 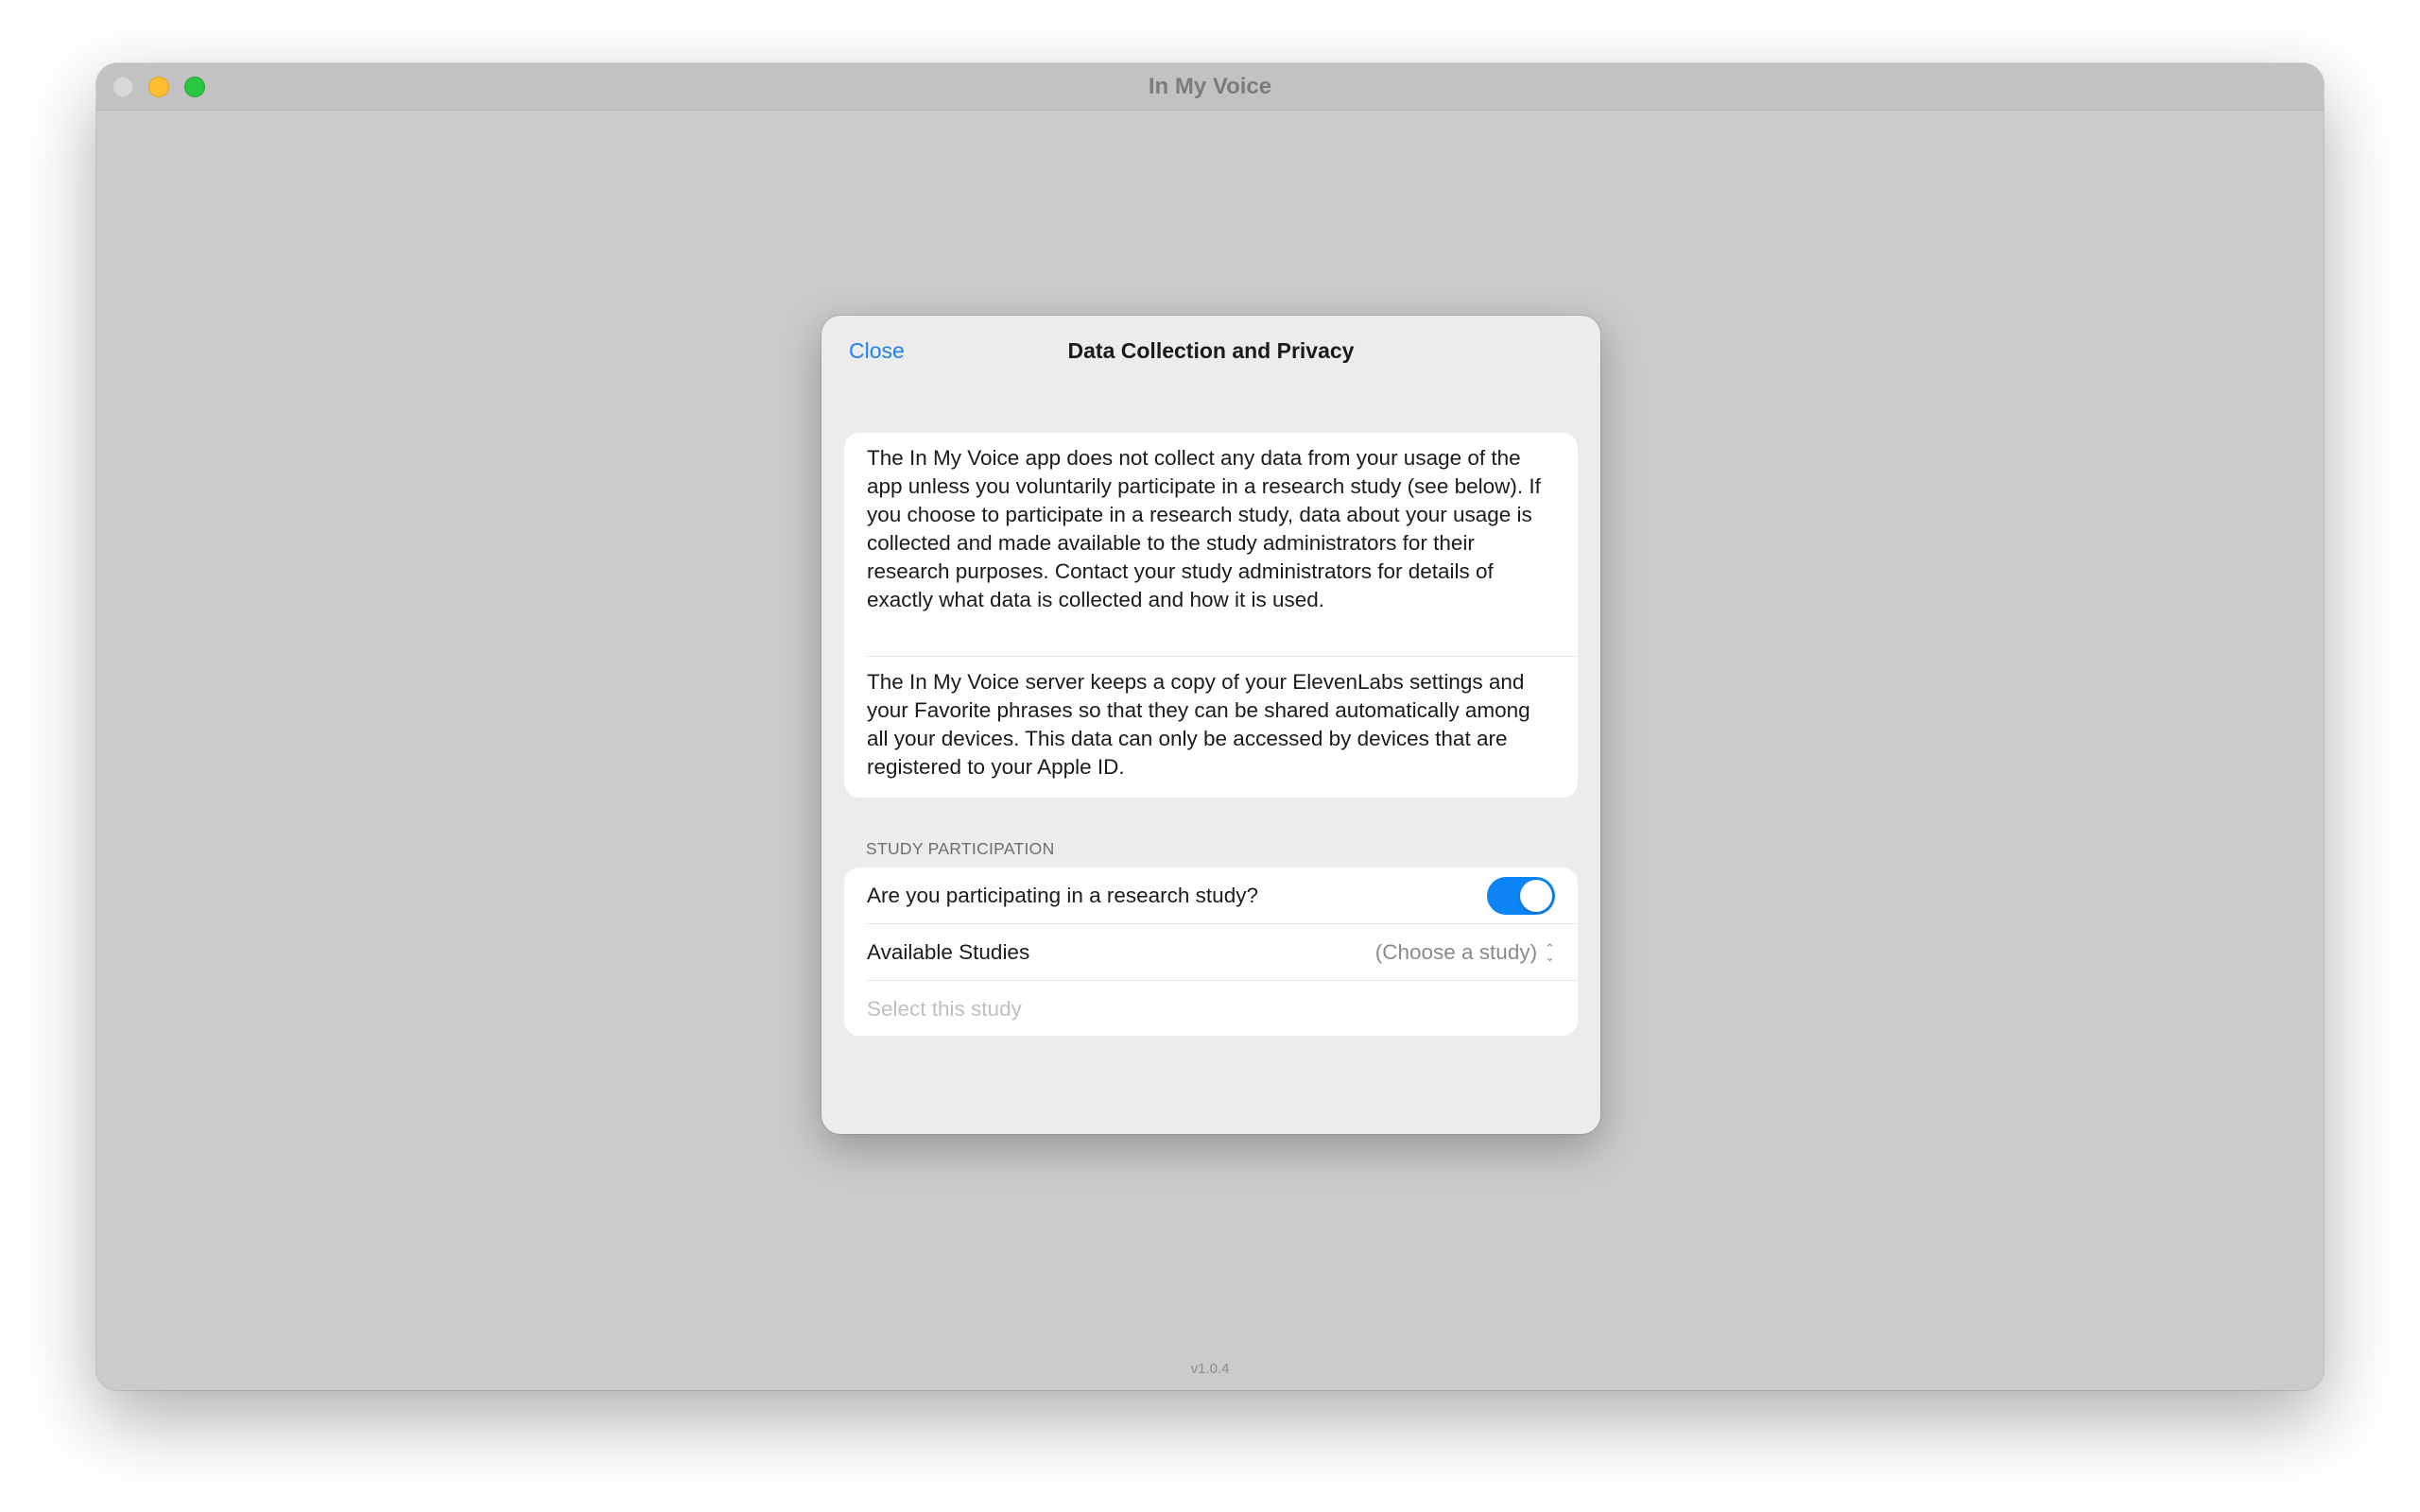 I want to click on chevron-up-down-icon: ⌃ ⌄, so click(x=1550, y=952).